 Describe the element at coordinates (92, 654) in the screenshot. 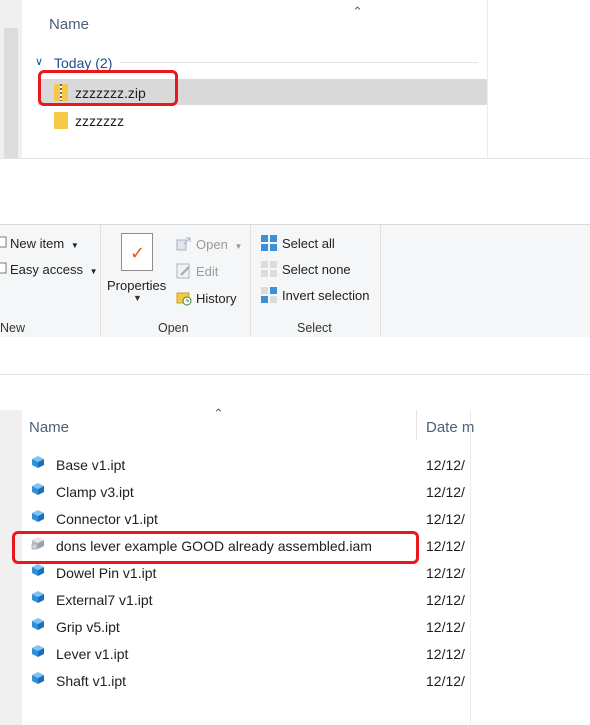

I see `file-name: Lever v1.ipt` at that location.